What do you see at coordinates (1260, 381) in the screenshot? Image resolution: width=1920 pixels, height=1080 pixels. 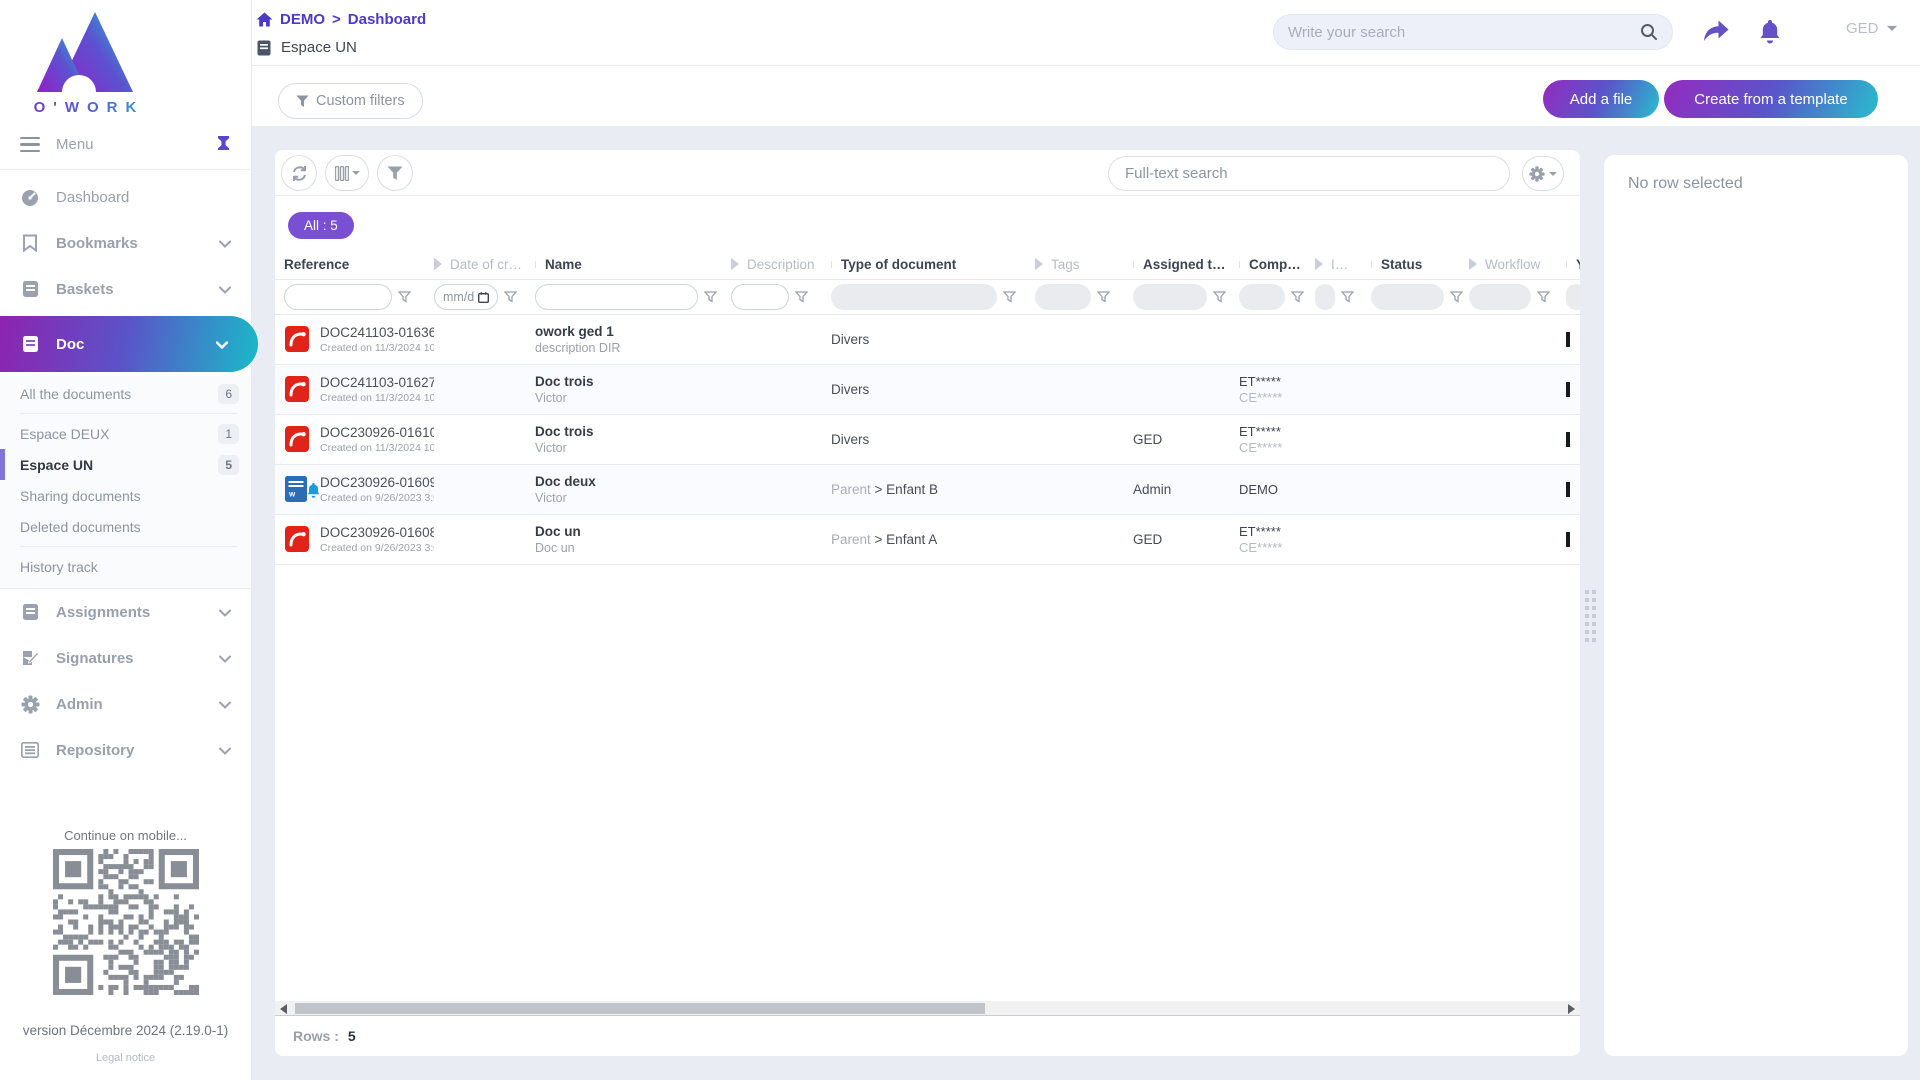 I see `company-line-1: ET*****` at bounding box center [1260, 381].